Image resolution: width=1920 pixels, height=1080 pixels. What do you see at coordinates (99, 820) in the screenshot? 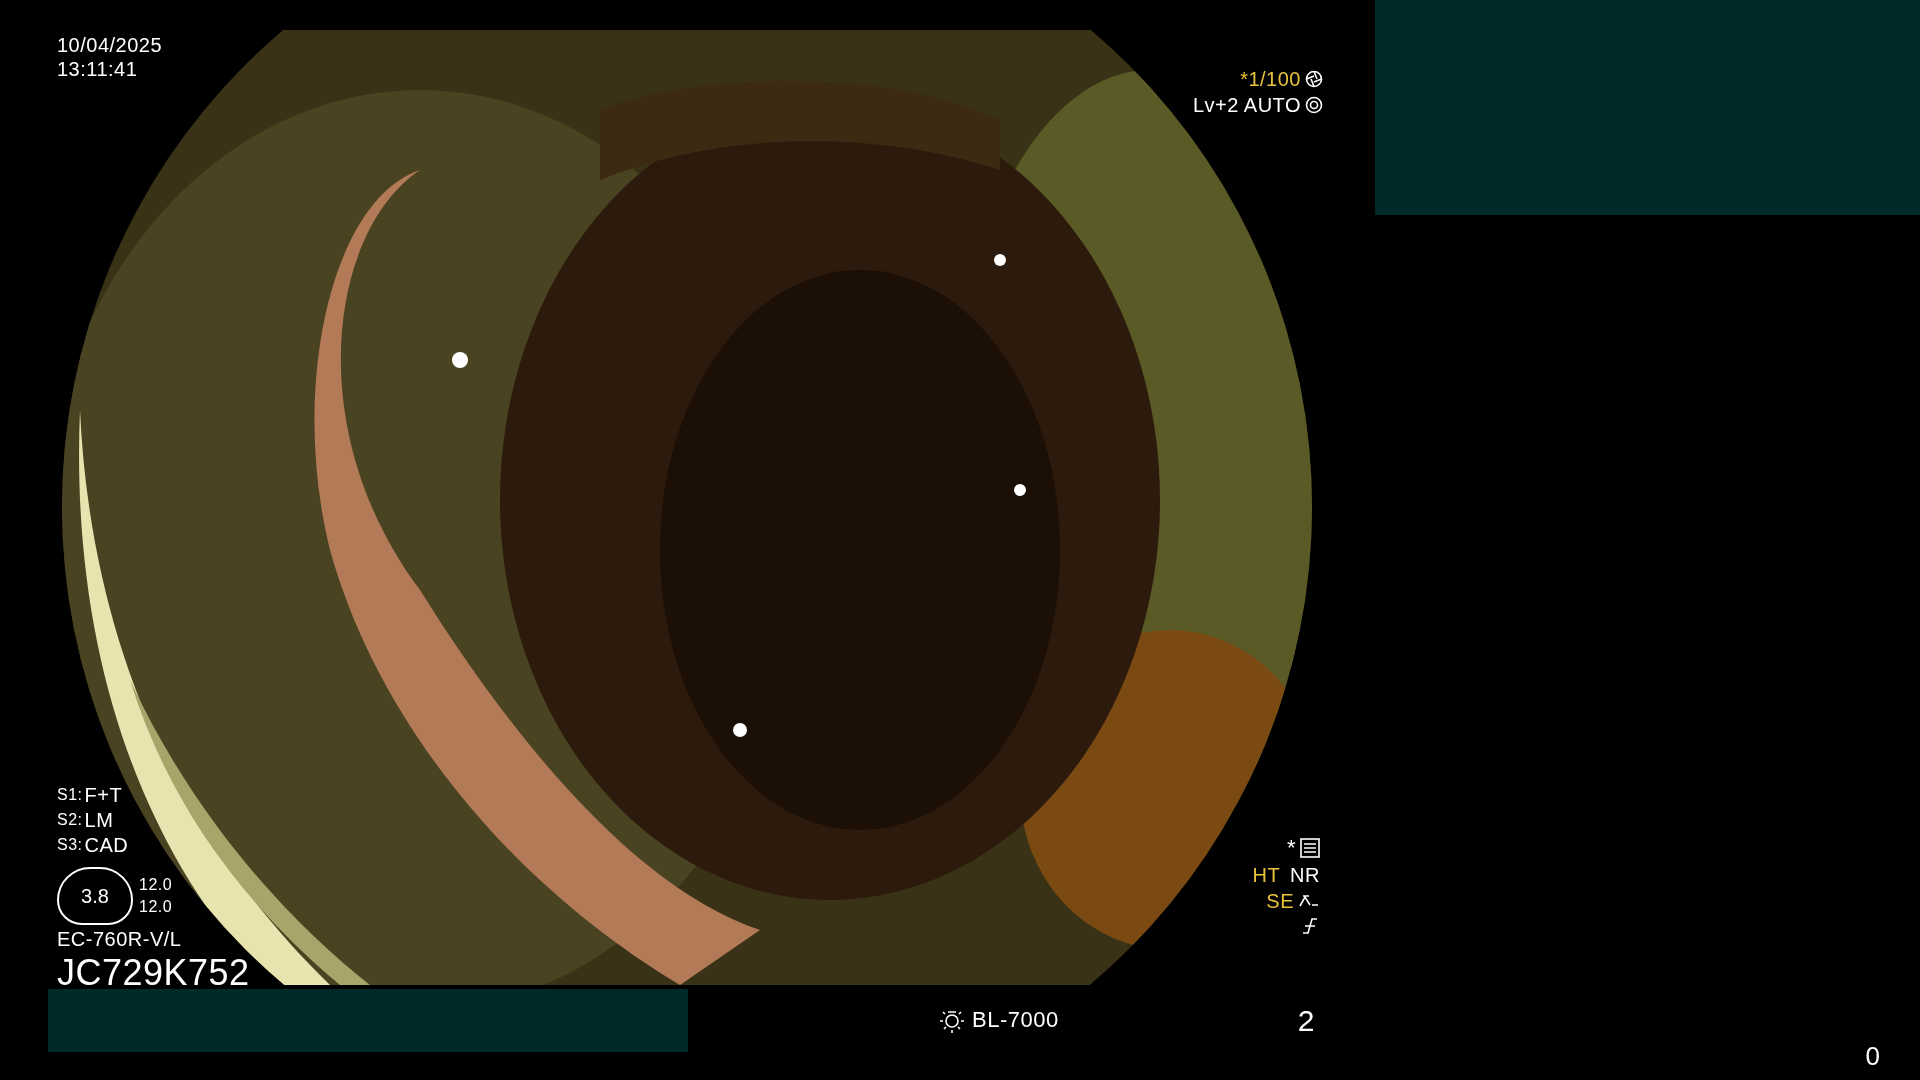
I see `switch-value: LM` at bounding box center [99, 820].